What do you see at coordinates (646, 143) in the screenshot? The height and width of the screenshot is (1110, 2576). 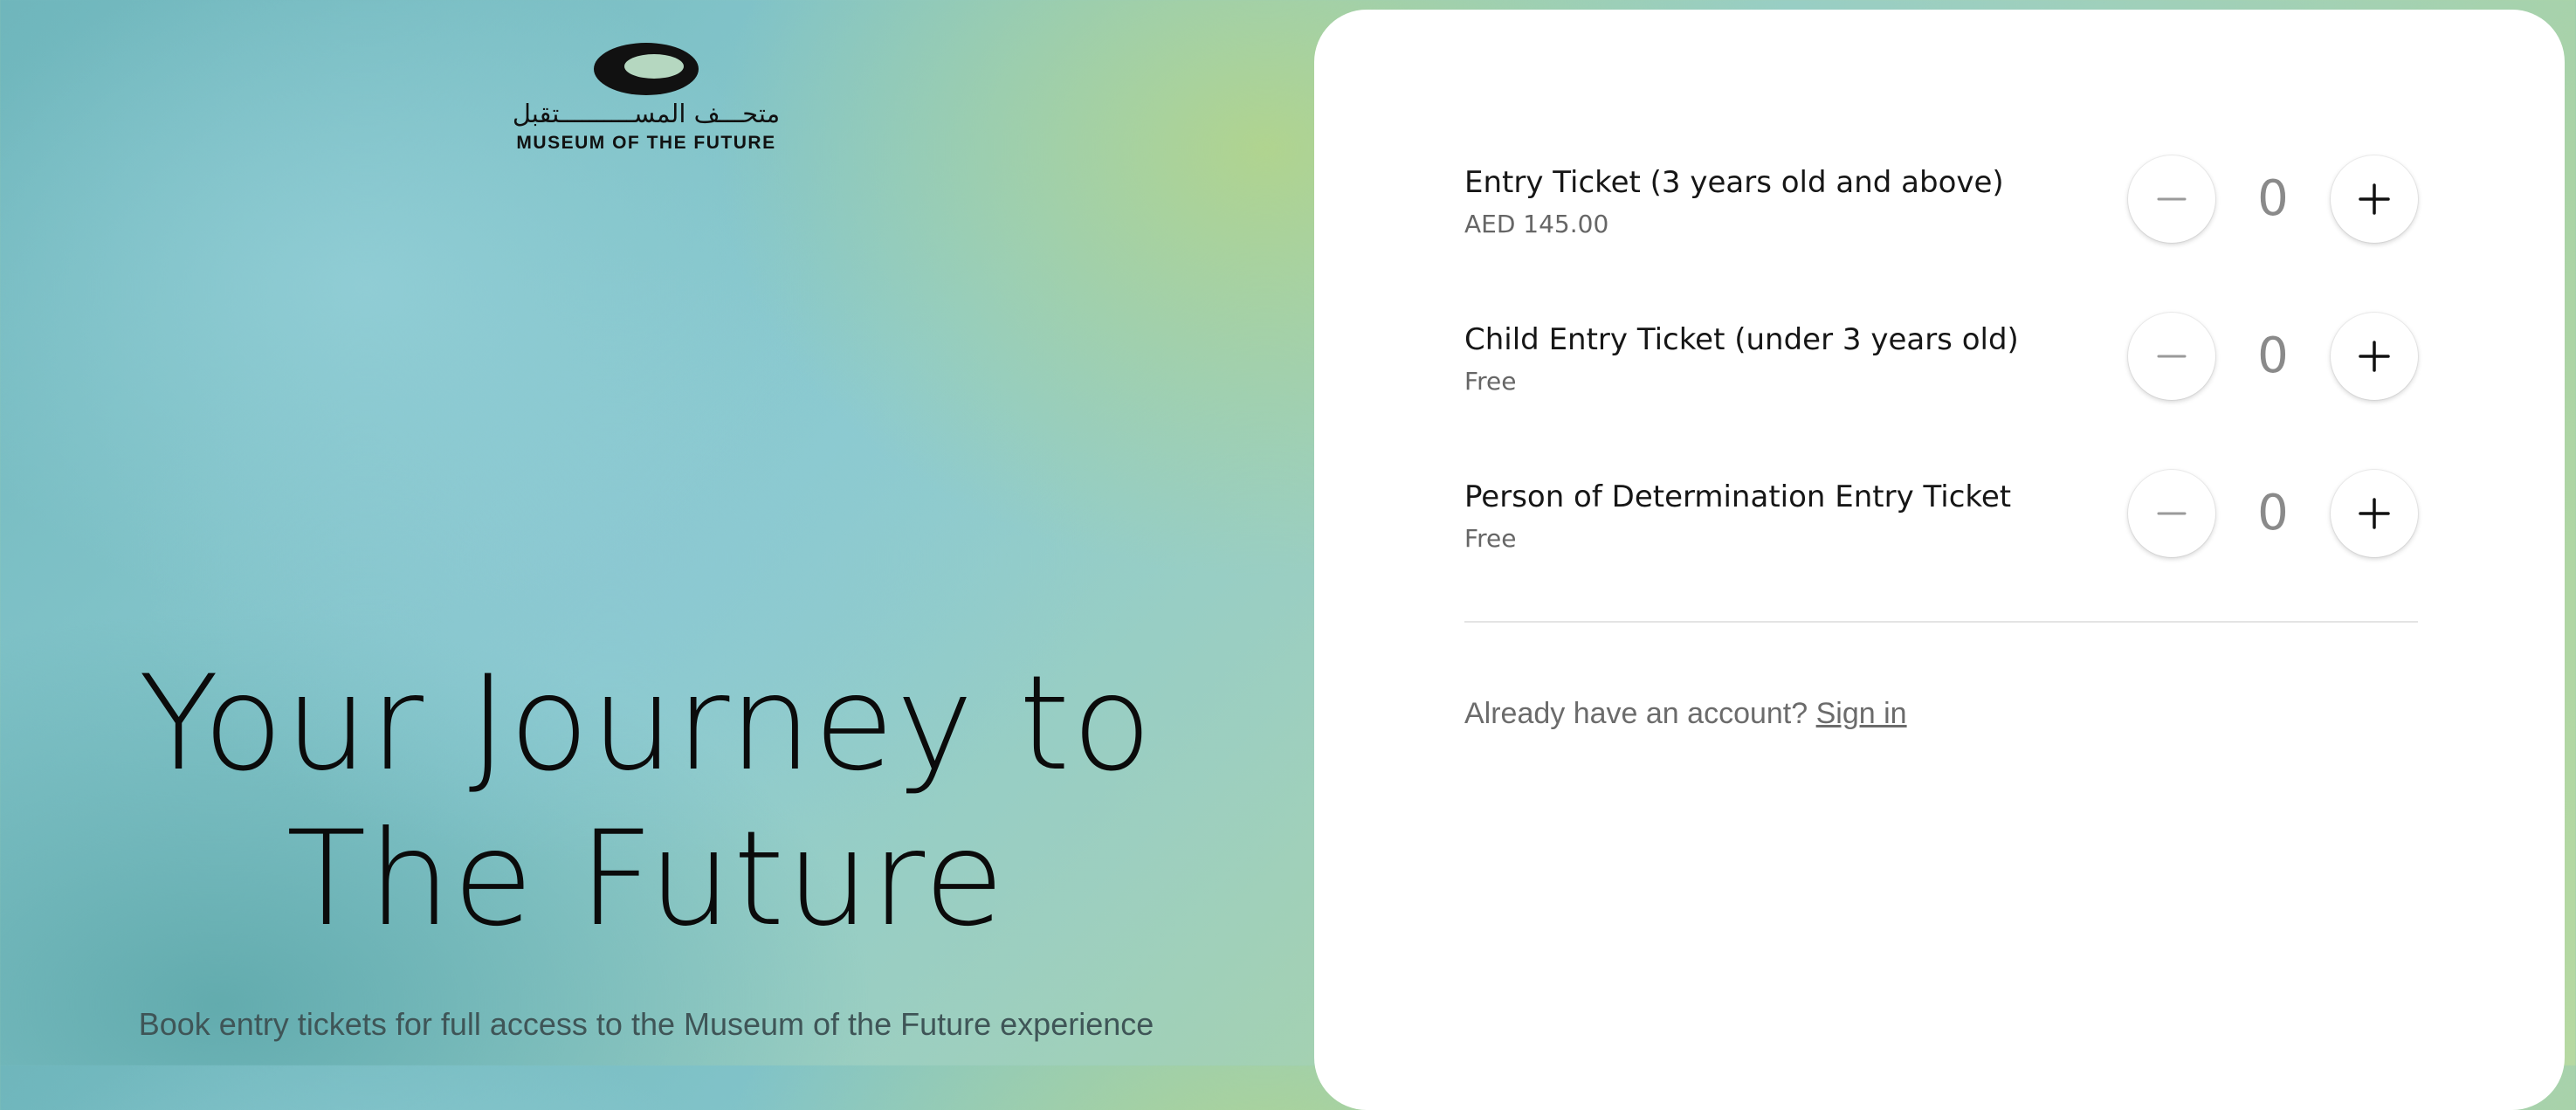 I see `logo-english-name: MUSEUM OF THE FUTURE` at bounding box center [646, 143].